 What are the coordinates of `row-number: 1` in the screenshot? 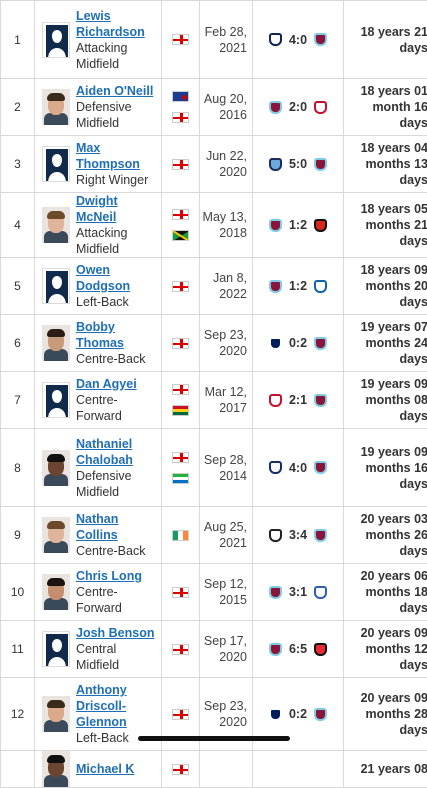 It's located at (18, 40).